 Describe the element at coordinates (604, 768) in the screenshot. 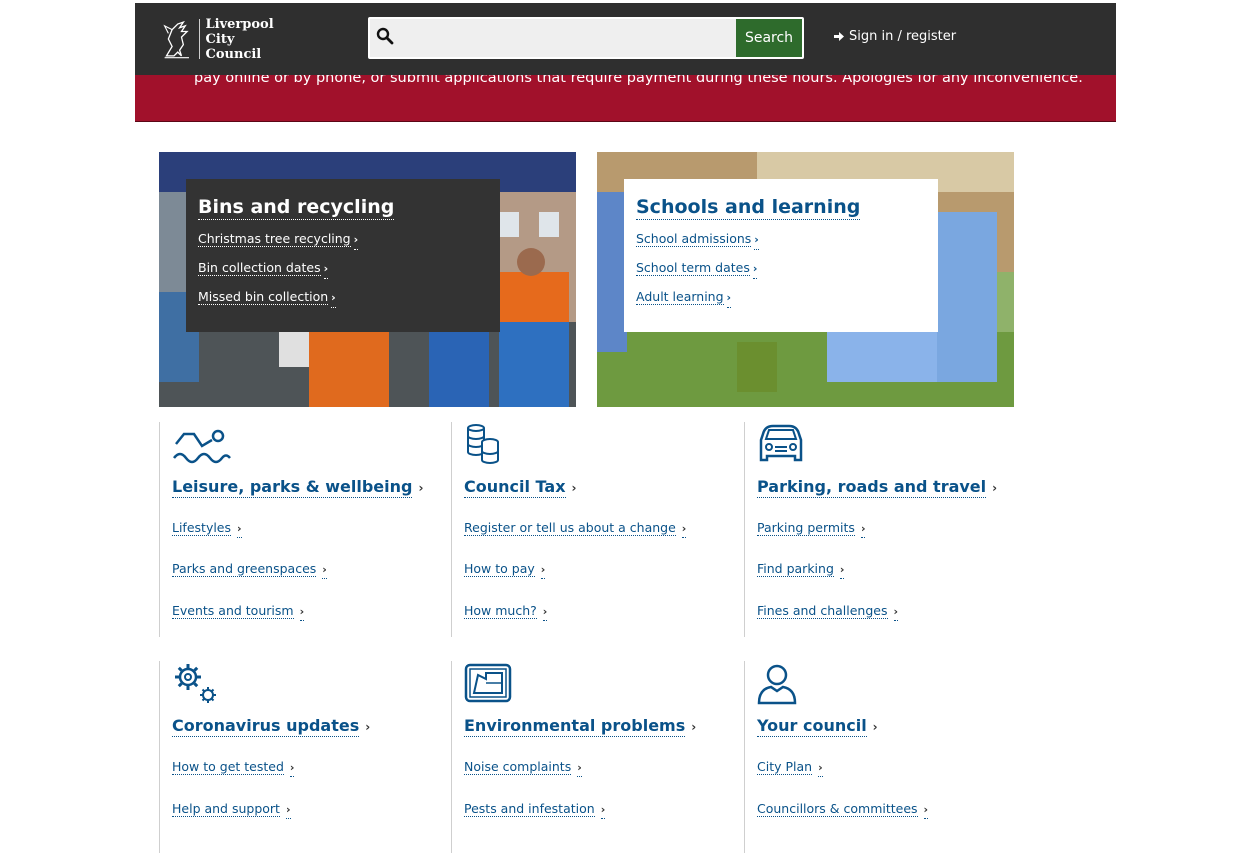

I see `link-noise-complaints: Noise complaints ›` at that location.